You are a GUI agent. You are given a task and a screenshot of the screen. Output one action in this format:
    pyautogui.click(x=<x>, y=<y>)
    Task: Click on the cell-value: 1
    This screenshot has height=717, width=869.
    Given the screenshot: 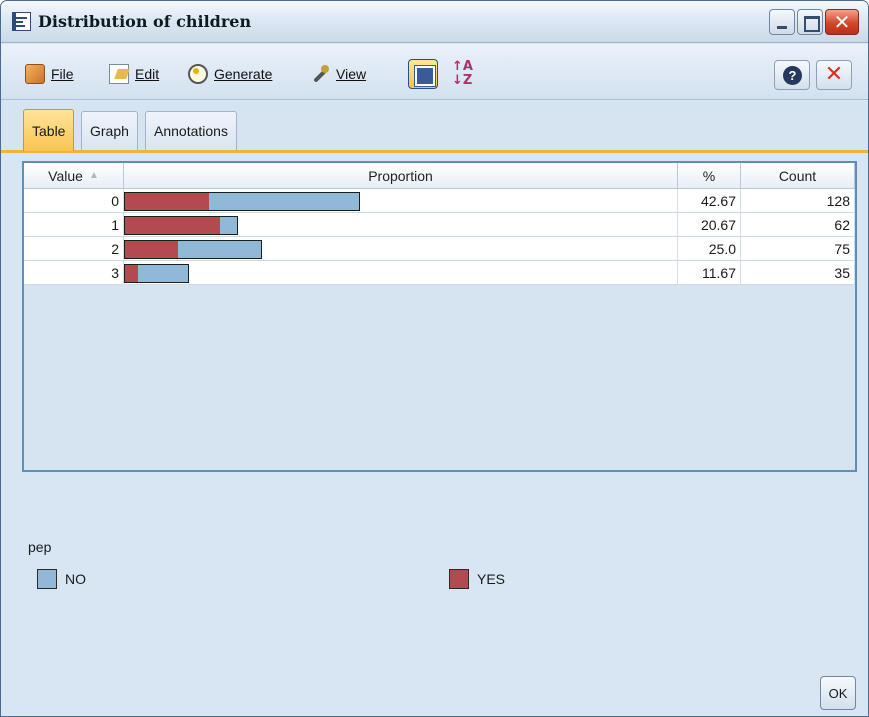 What is the action you would take?
    pyautogui.click(x=74, y=225)
    